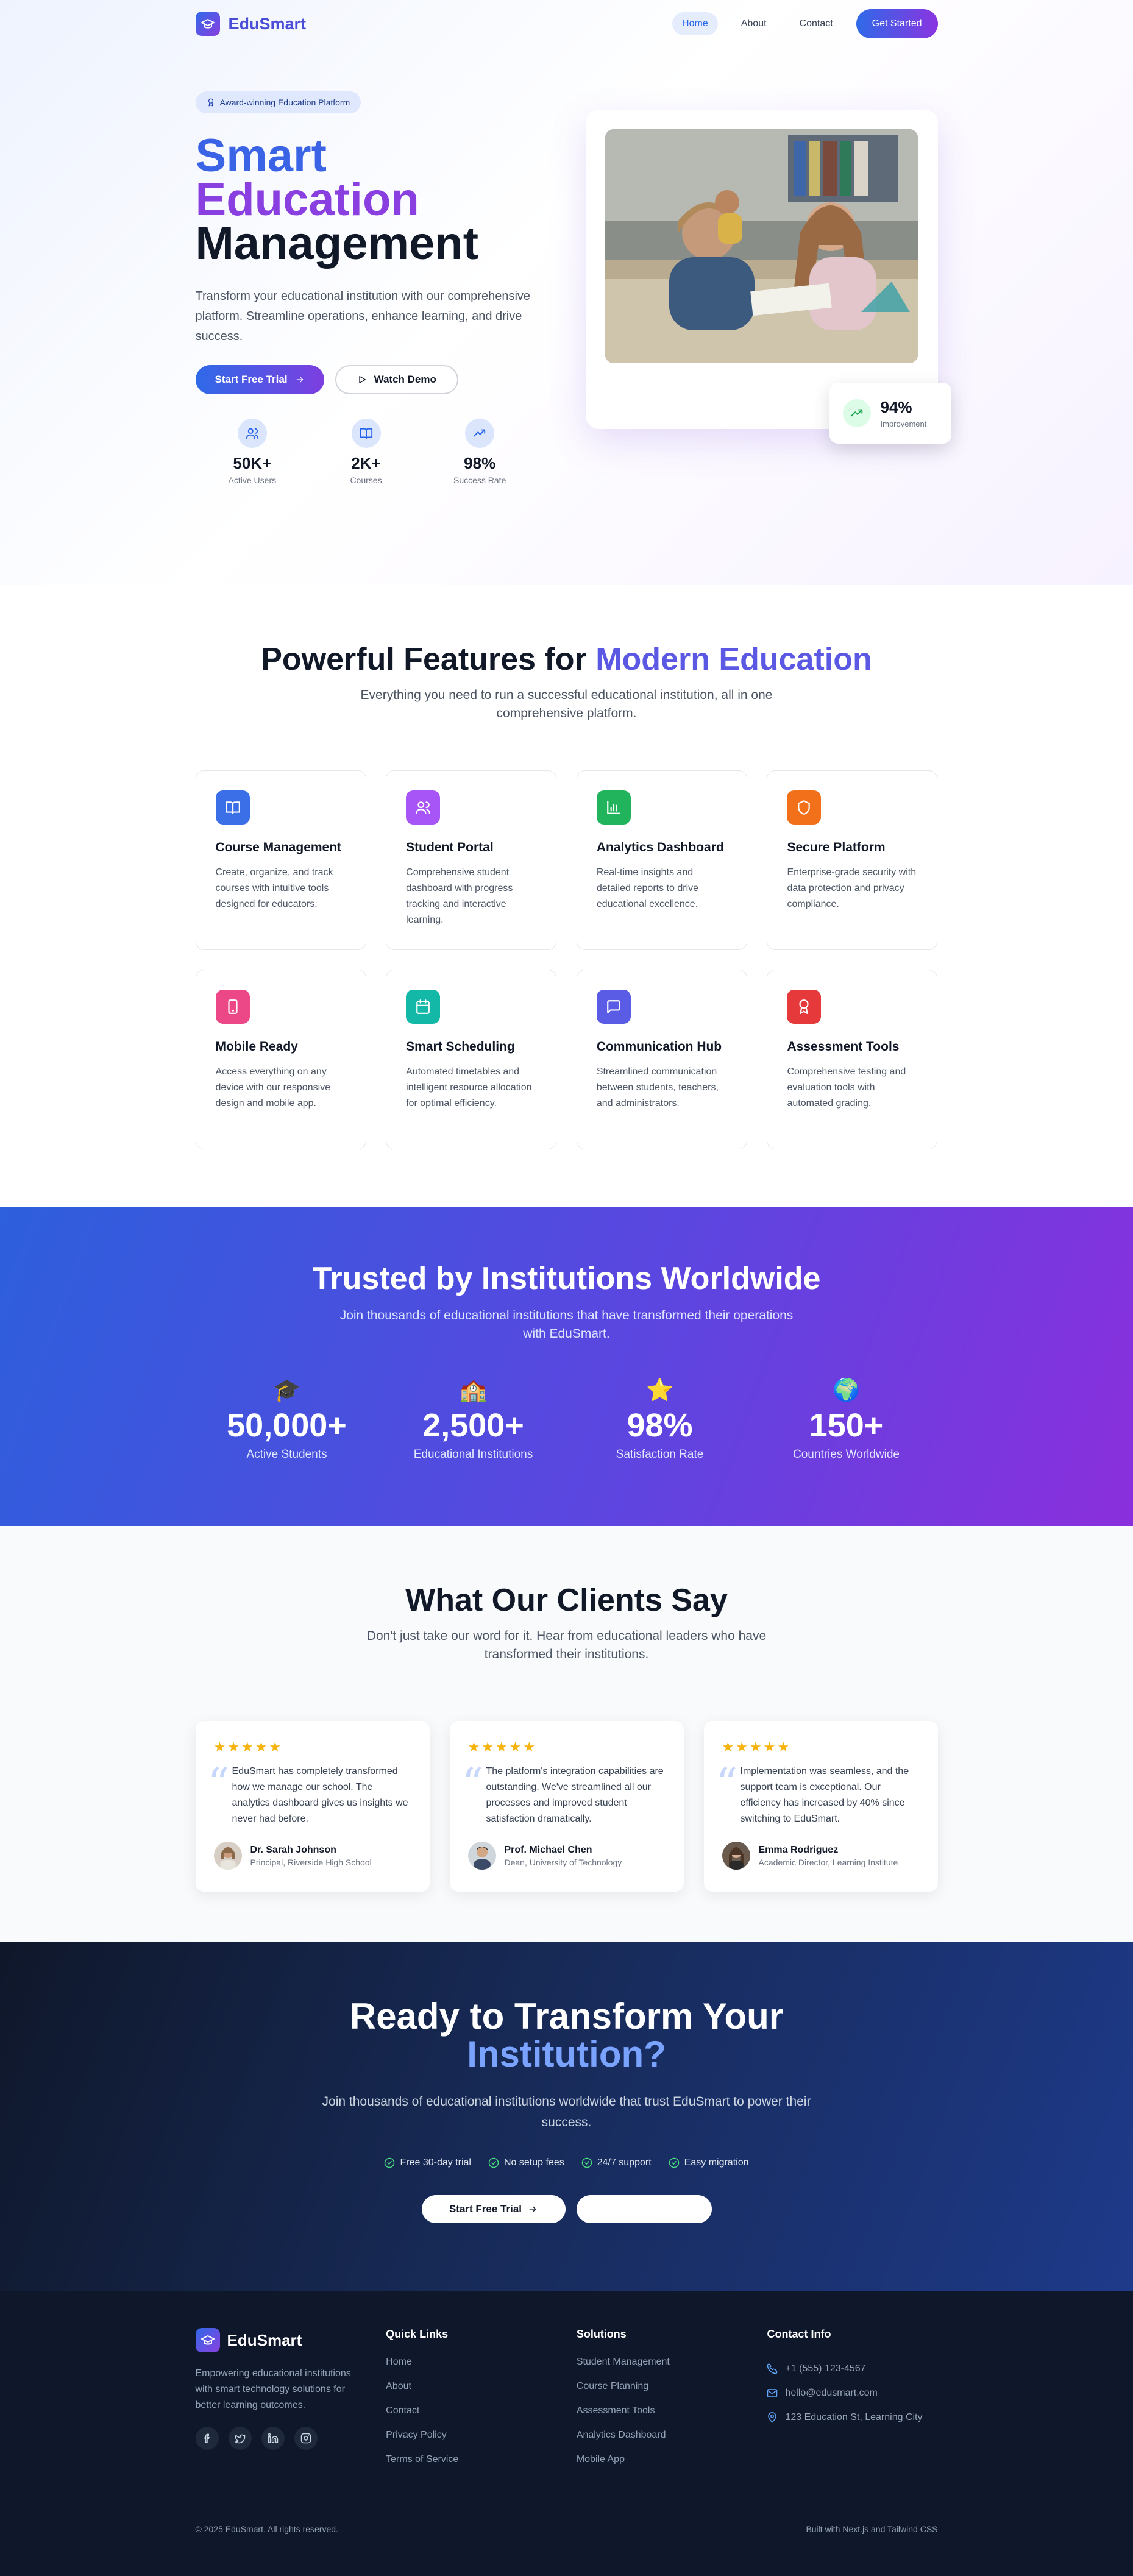  I want to click on phone-icon, so click(772, 2368).